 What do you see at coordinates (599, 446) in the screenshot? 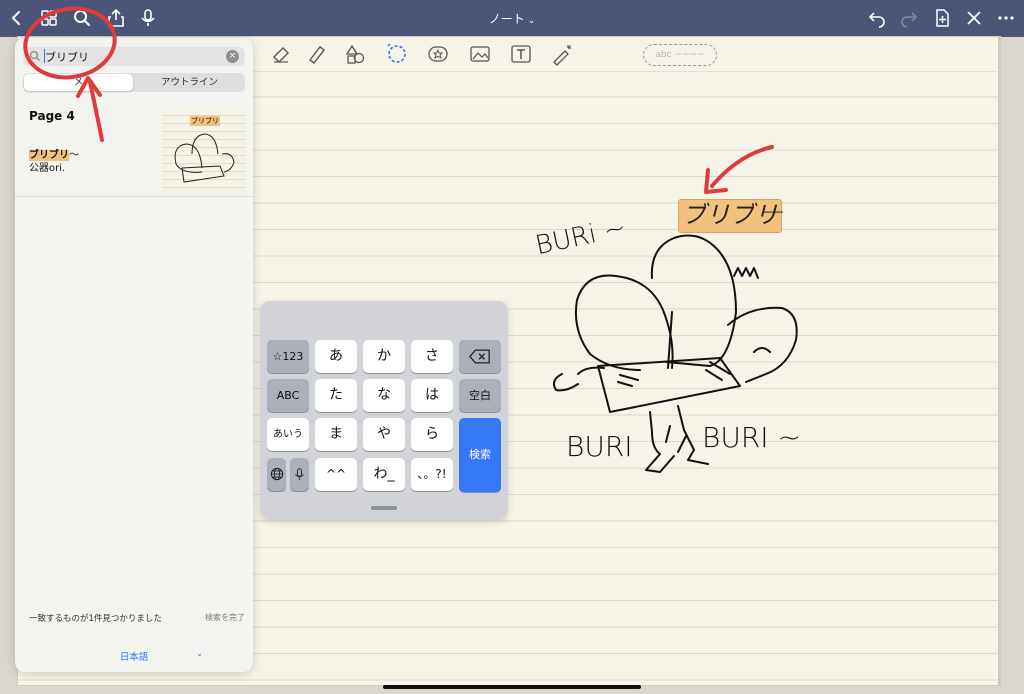
I see `handwritten-label: BURI` at bounding box center [599, 446].